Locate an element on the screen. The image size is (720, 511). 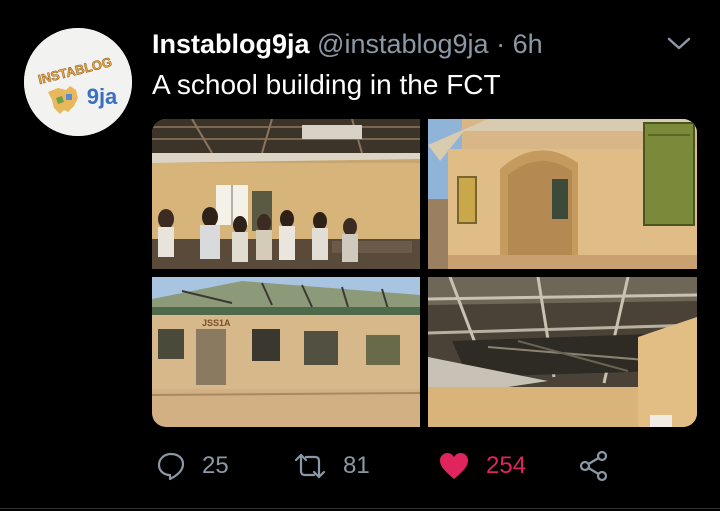
timestamp: 6h is located at coordinates (528, 44).